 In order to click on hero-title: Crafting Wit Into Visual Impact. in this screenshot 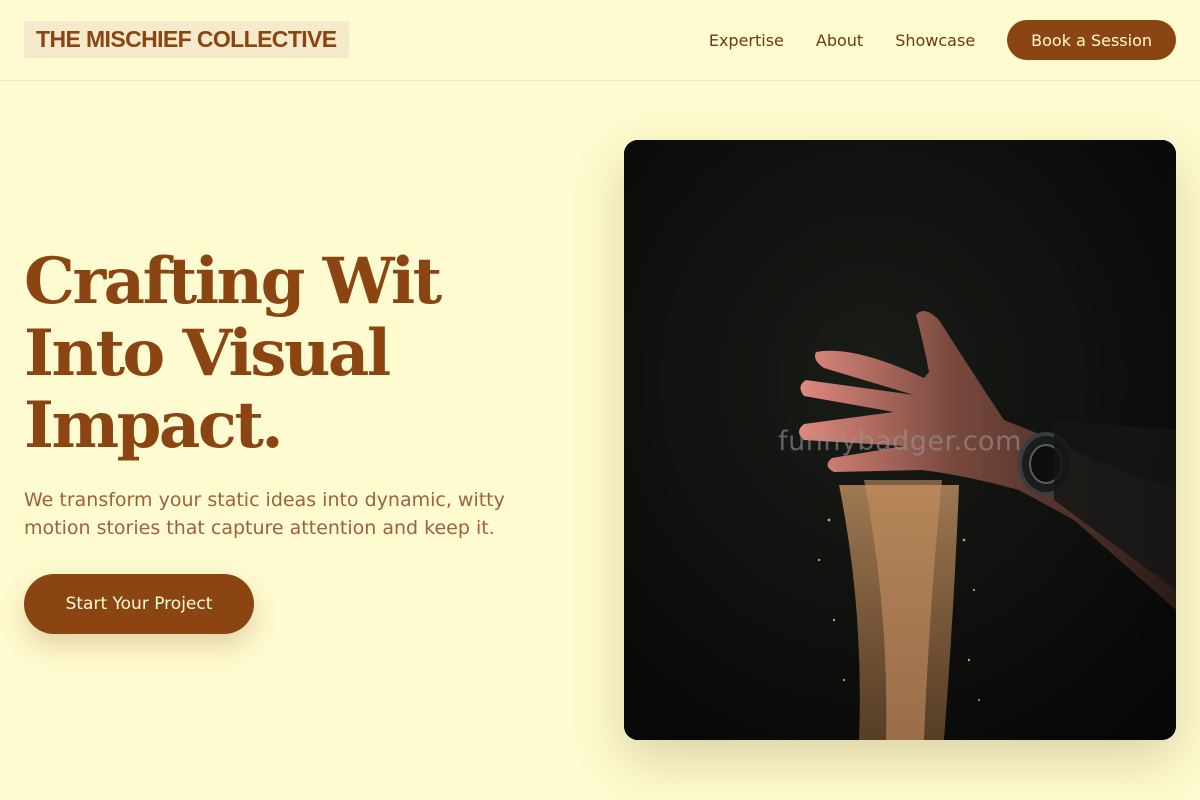, I will do `click(233, 353)`.